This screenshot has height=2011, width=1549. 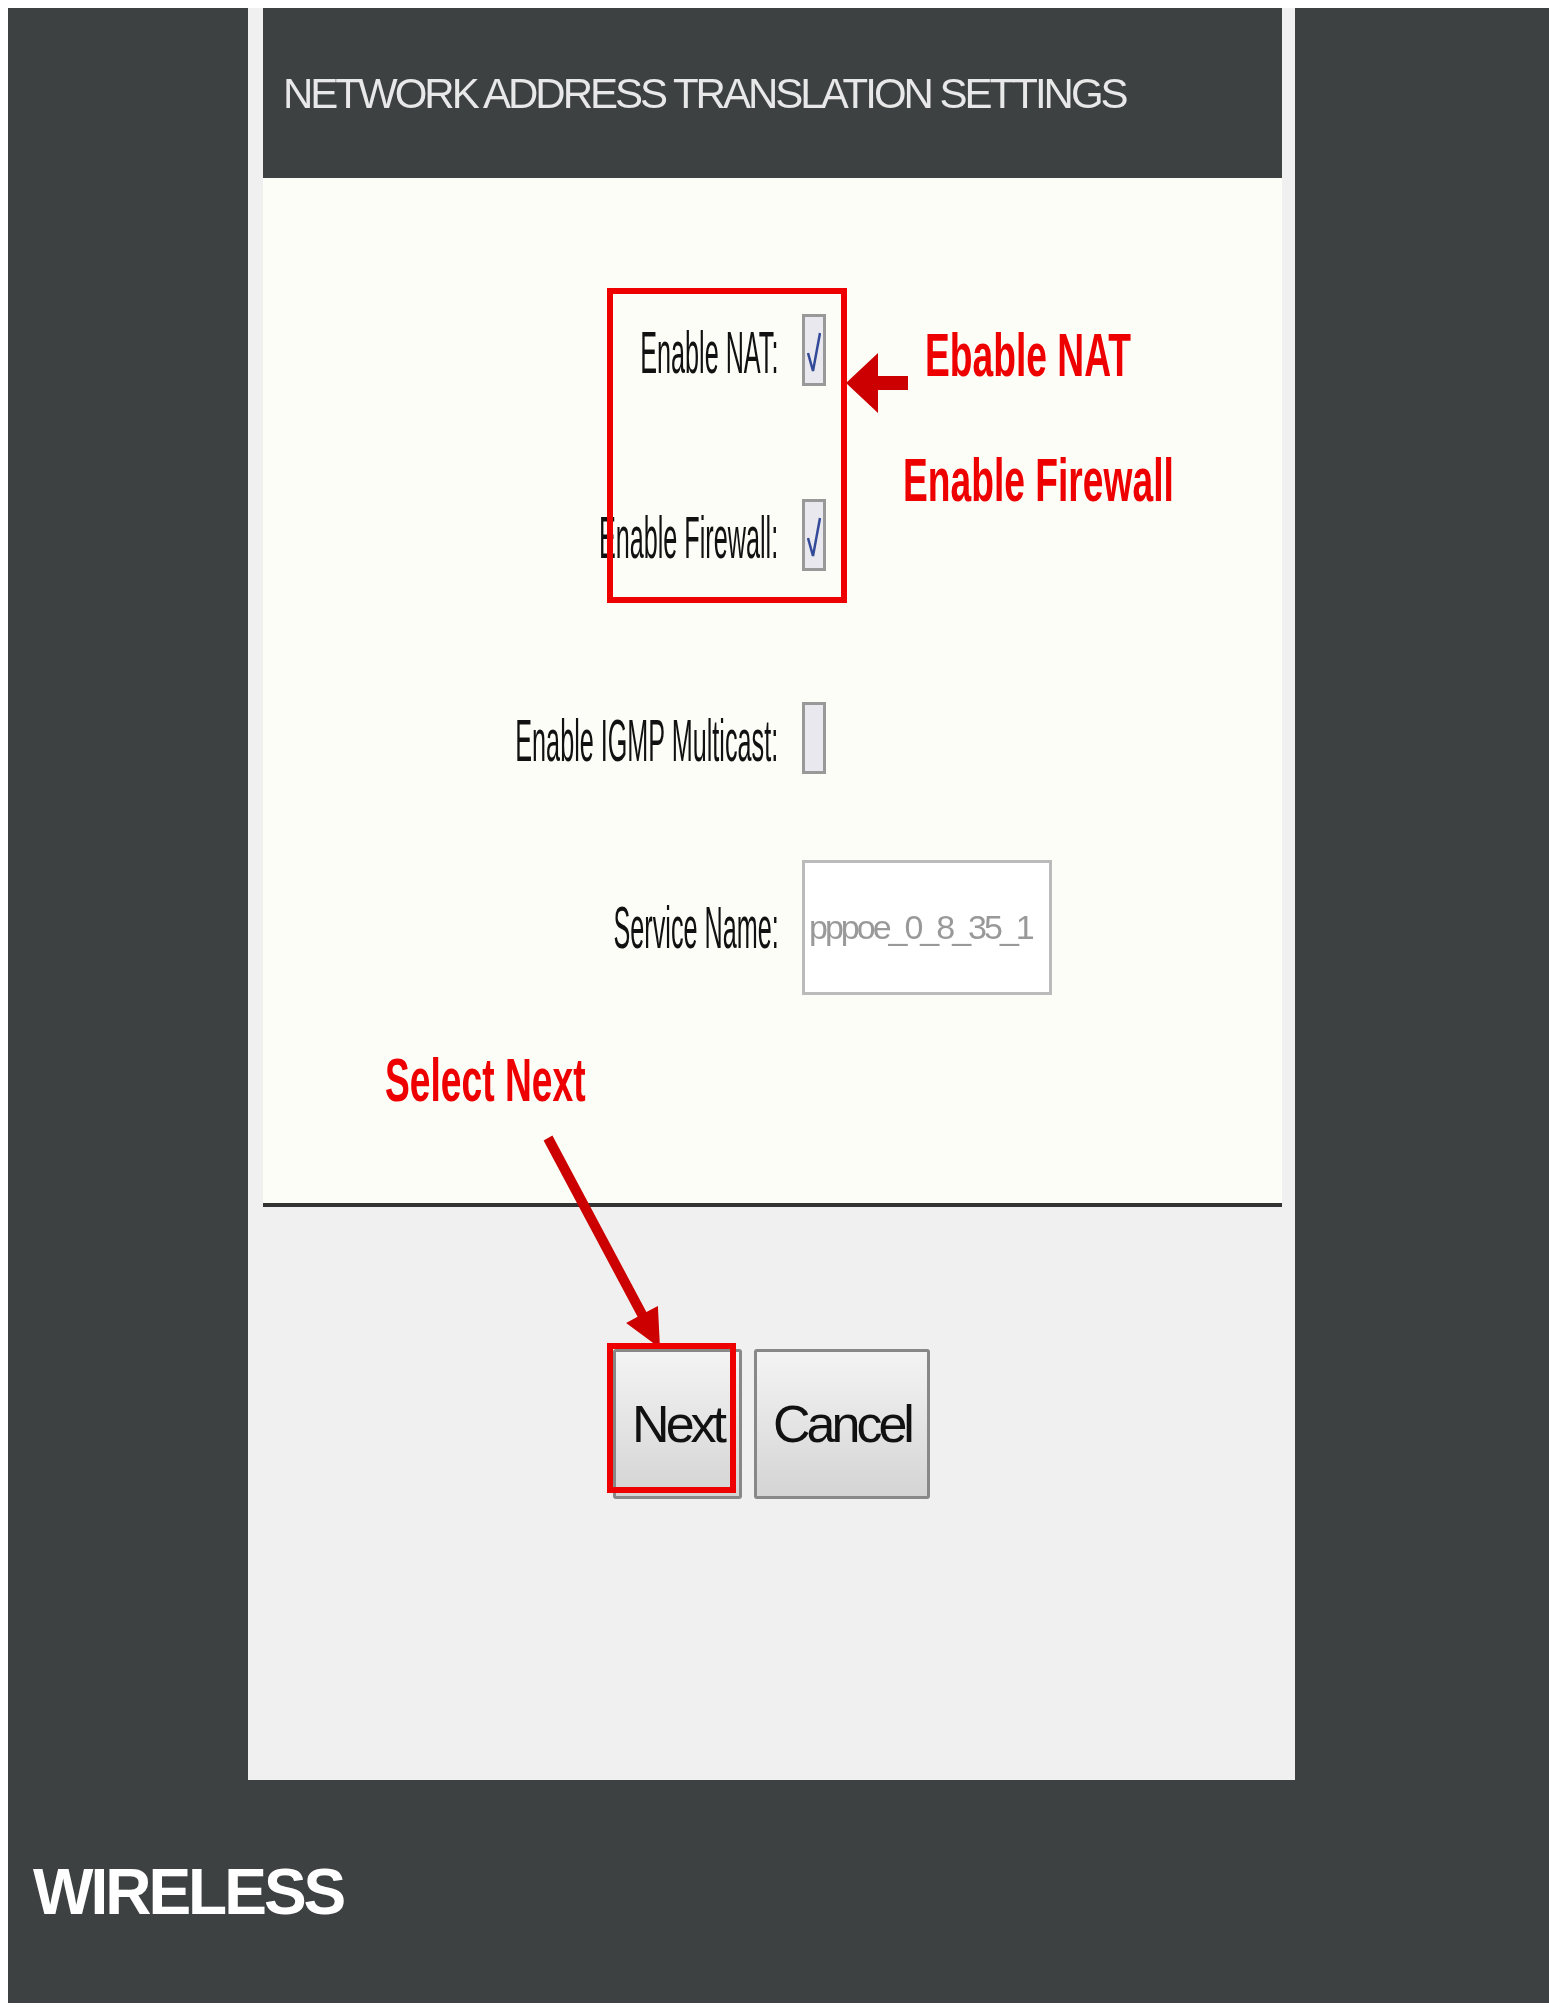 I want to click on cancel-button: Cancel, so click(x=842, y=1424).